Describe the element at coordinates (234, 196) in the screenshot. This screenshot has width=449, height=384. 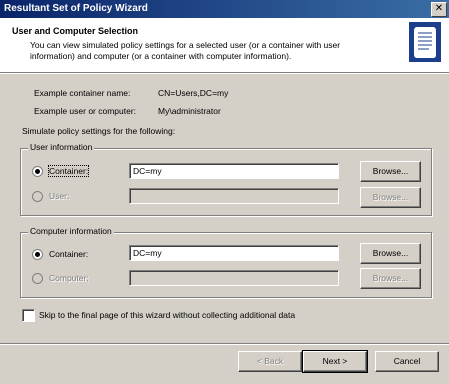
I see `user-field` at that location.